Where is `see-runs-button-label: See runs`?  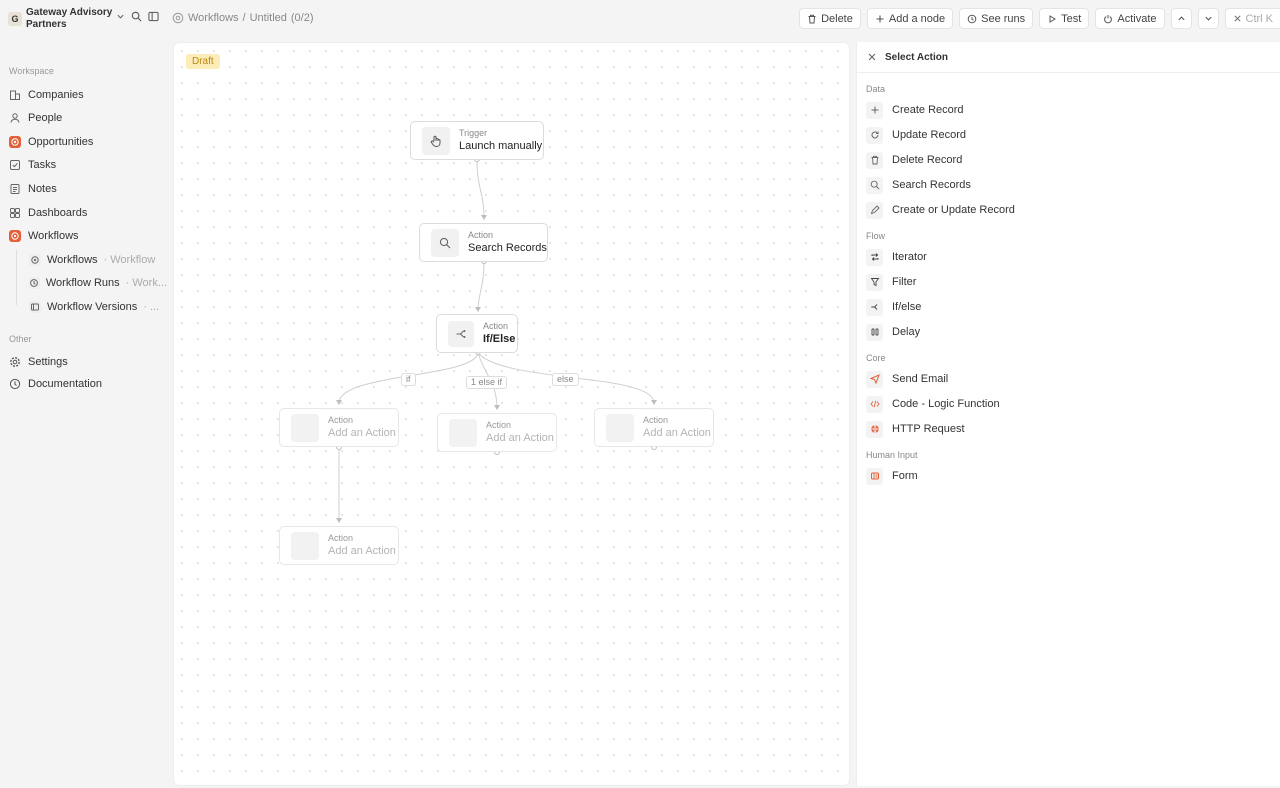
see-runs-button-label: See runs is located at coordinates (1003, 18).